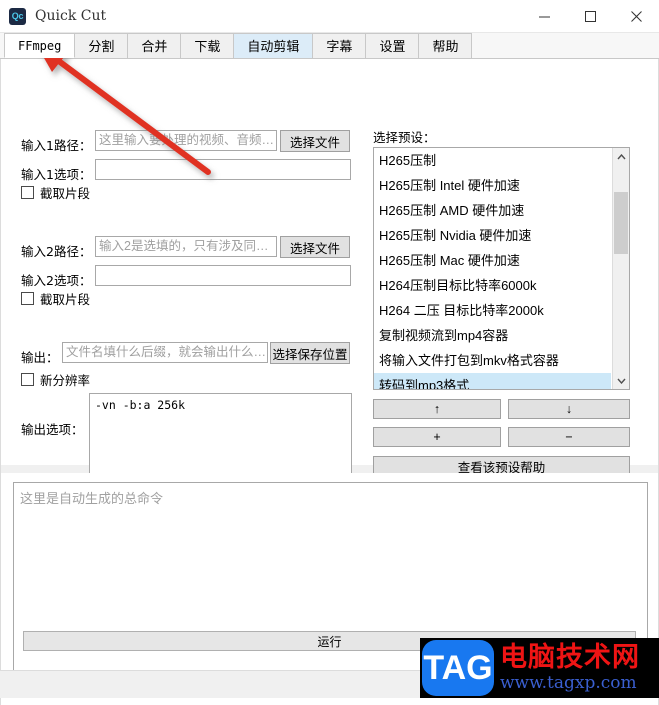 This screenshot has height=705, width=659. I want to click on watermark-site-name: 电脑技术网, so click(570, 657).